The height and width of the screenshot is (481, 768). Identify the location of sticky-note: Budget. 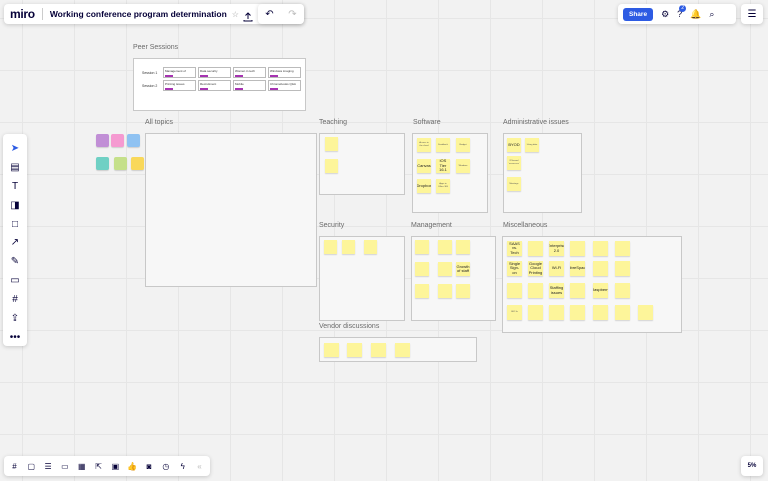
(463, 145).